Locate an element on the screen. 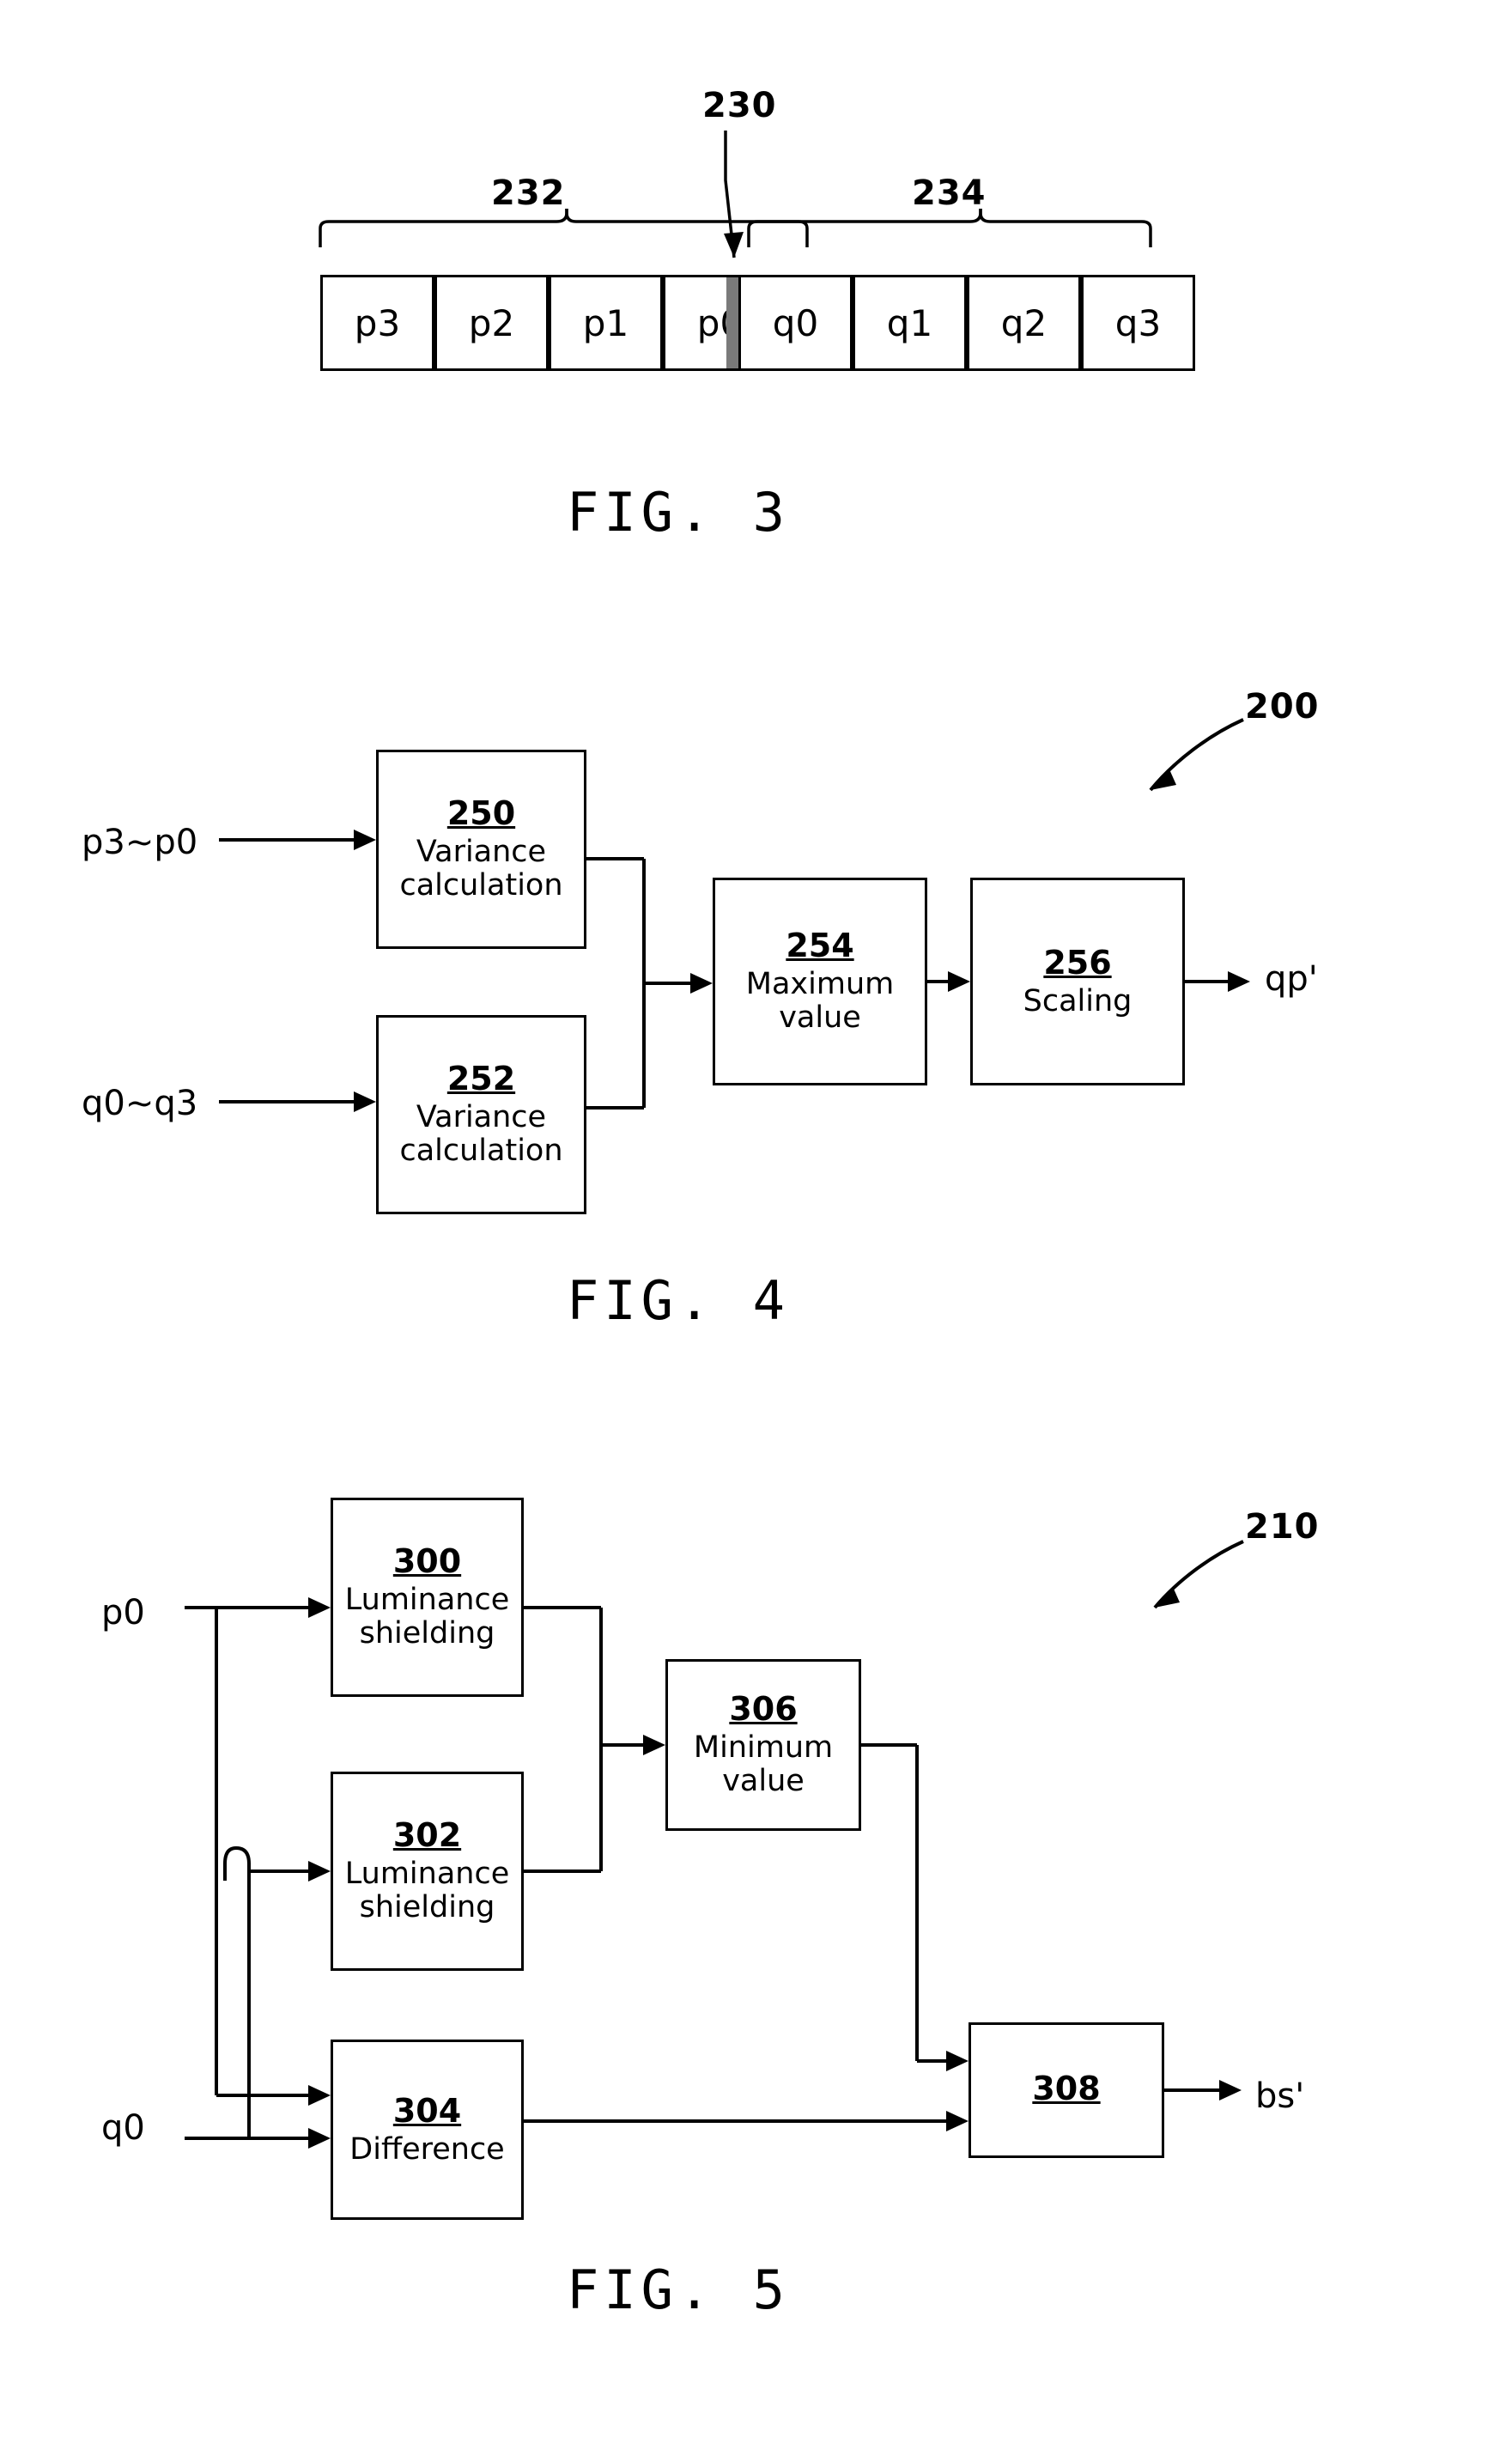  cell-q3: q3 is located at coordinates (1138, 323).